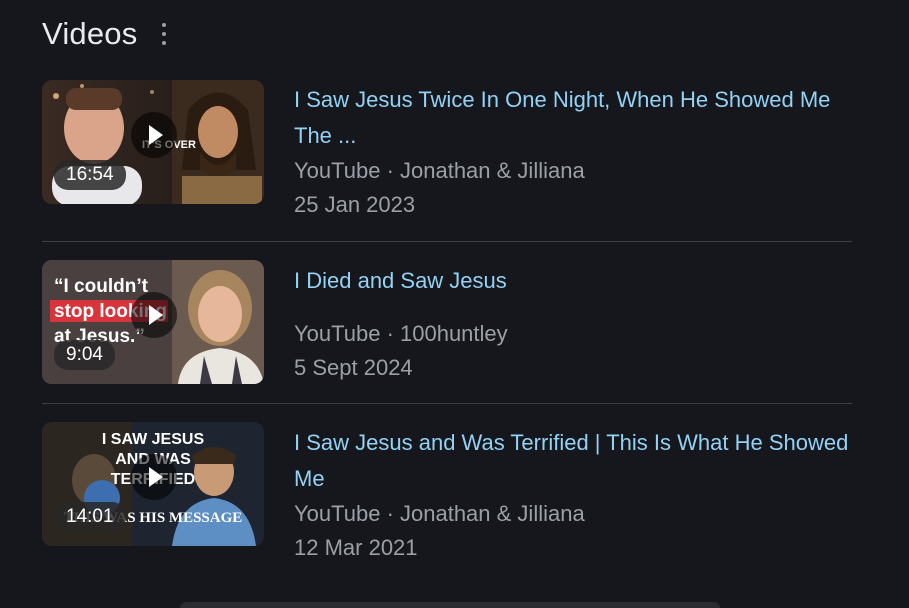 This screenshot has width=909, height=608. What do you see at coordinates (353, 367) in the screenshot?
I see `video-date: 5 Sept 2024` at bounding box center [353, 367].